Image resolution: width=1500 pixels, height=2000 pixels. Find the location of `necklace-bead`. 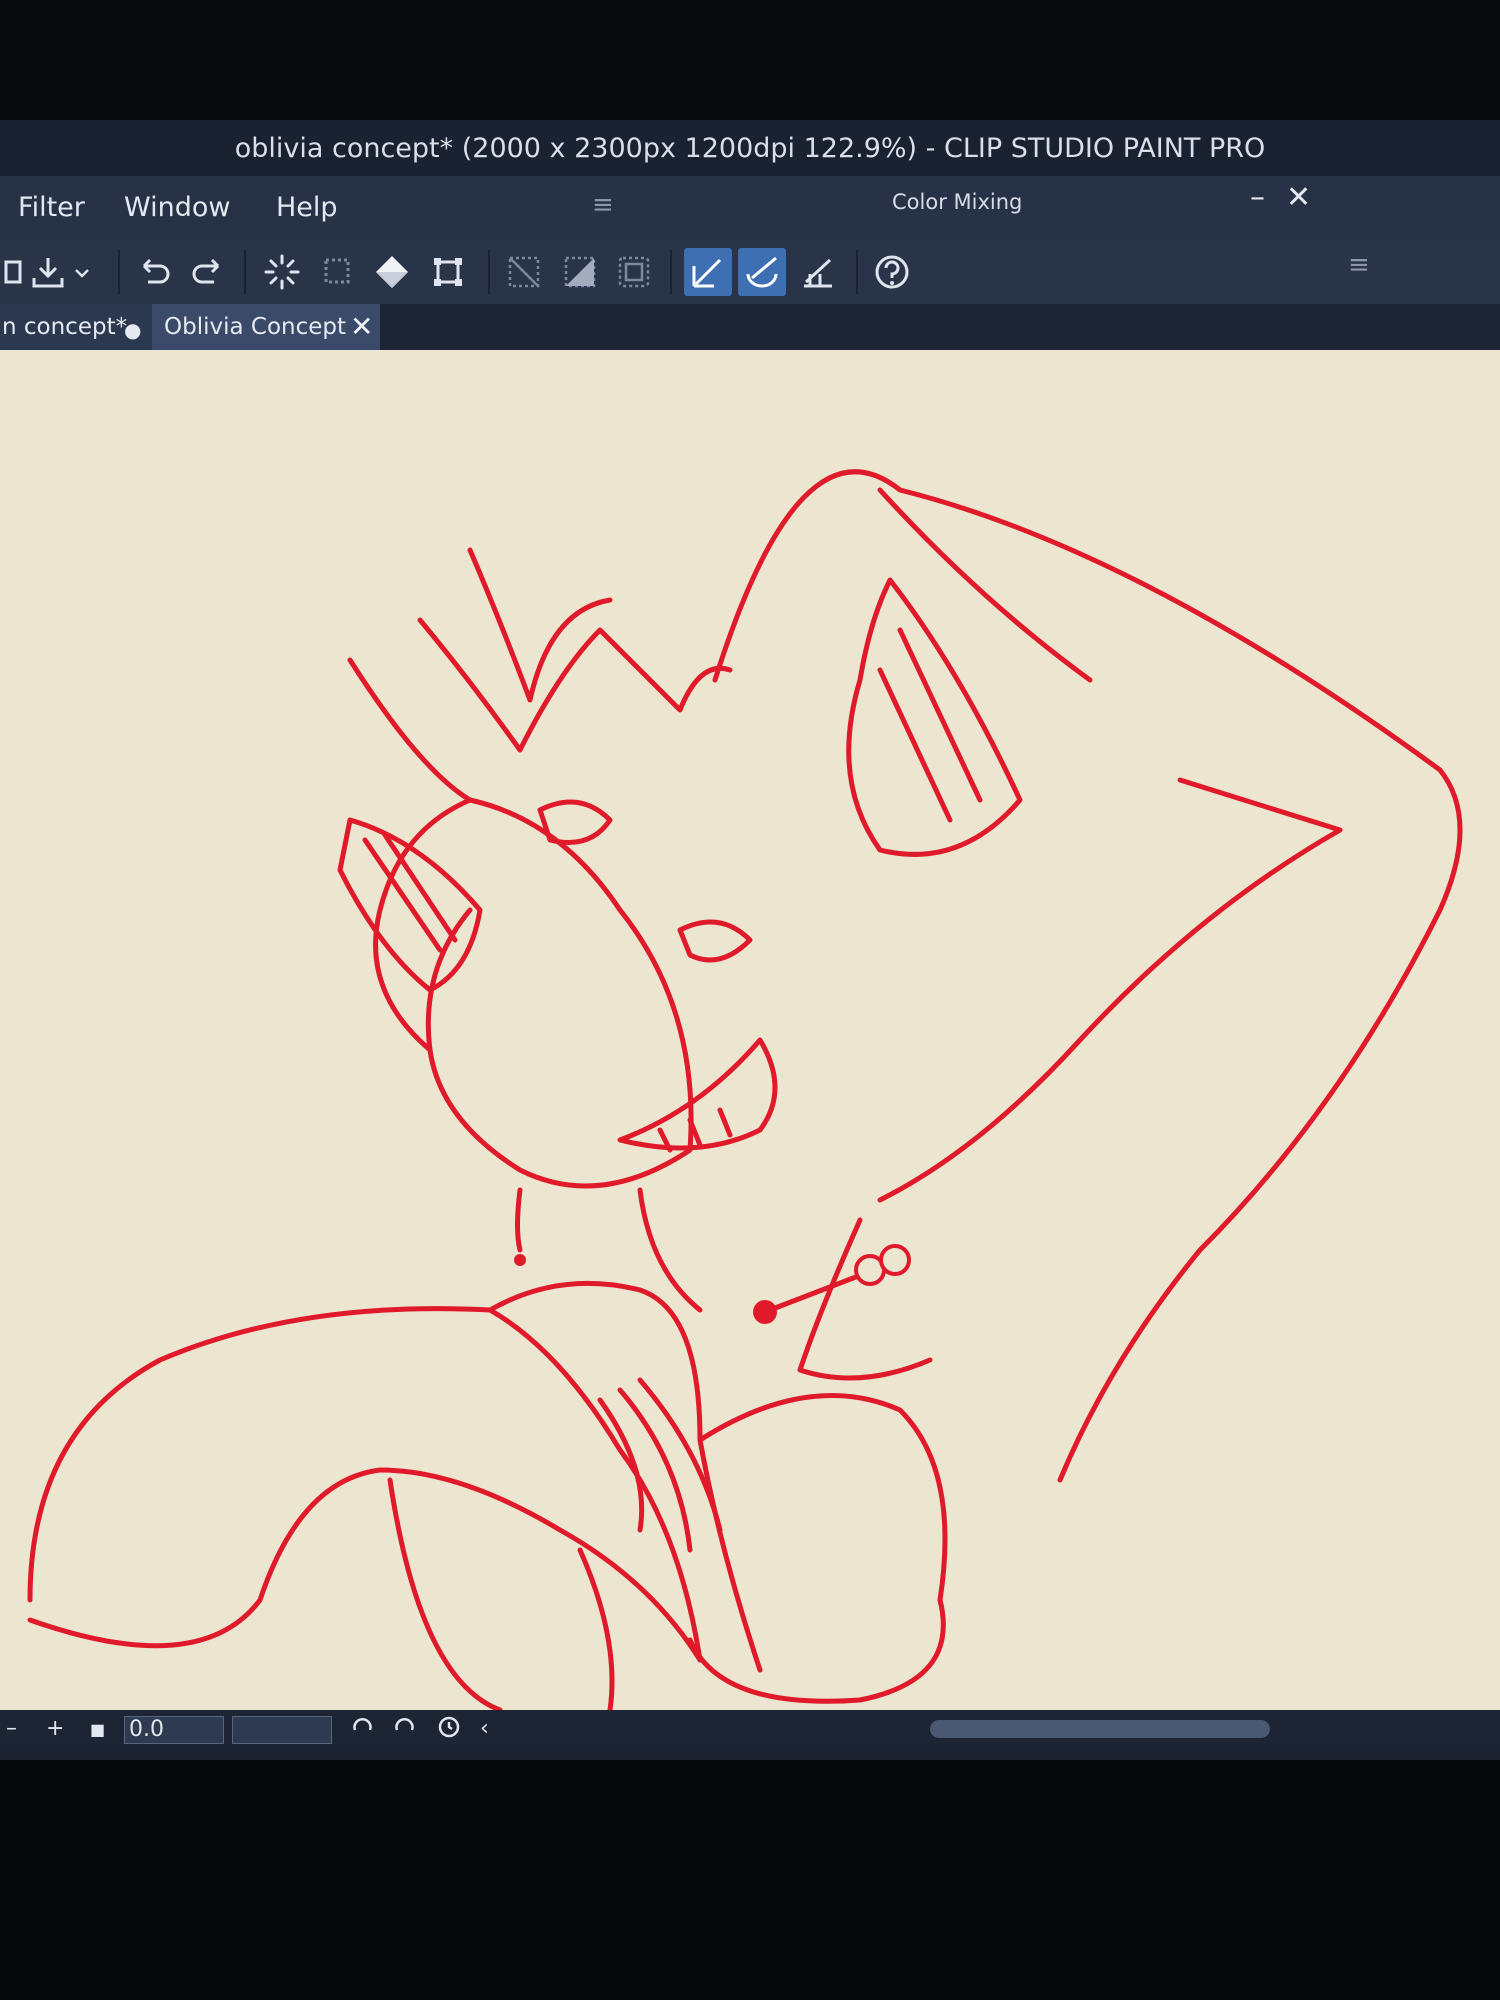

necklace-bead is located at coordinates (895, 1260).